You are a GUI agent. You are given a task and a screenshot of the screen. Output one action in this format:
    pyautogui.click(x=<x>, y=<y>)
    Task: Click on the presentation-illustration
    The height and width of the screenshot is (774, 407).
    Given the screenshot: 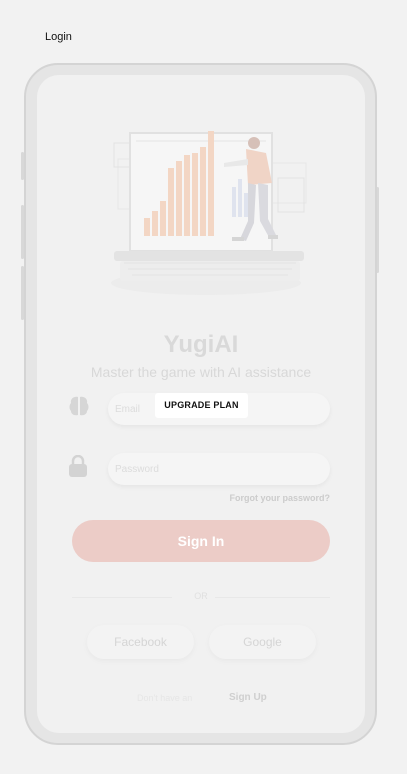 What is the action you would take?
    pyautogui.click(x=209, y=213)
    